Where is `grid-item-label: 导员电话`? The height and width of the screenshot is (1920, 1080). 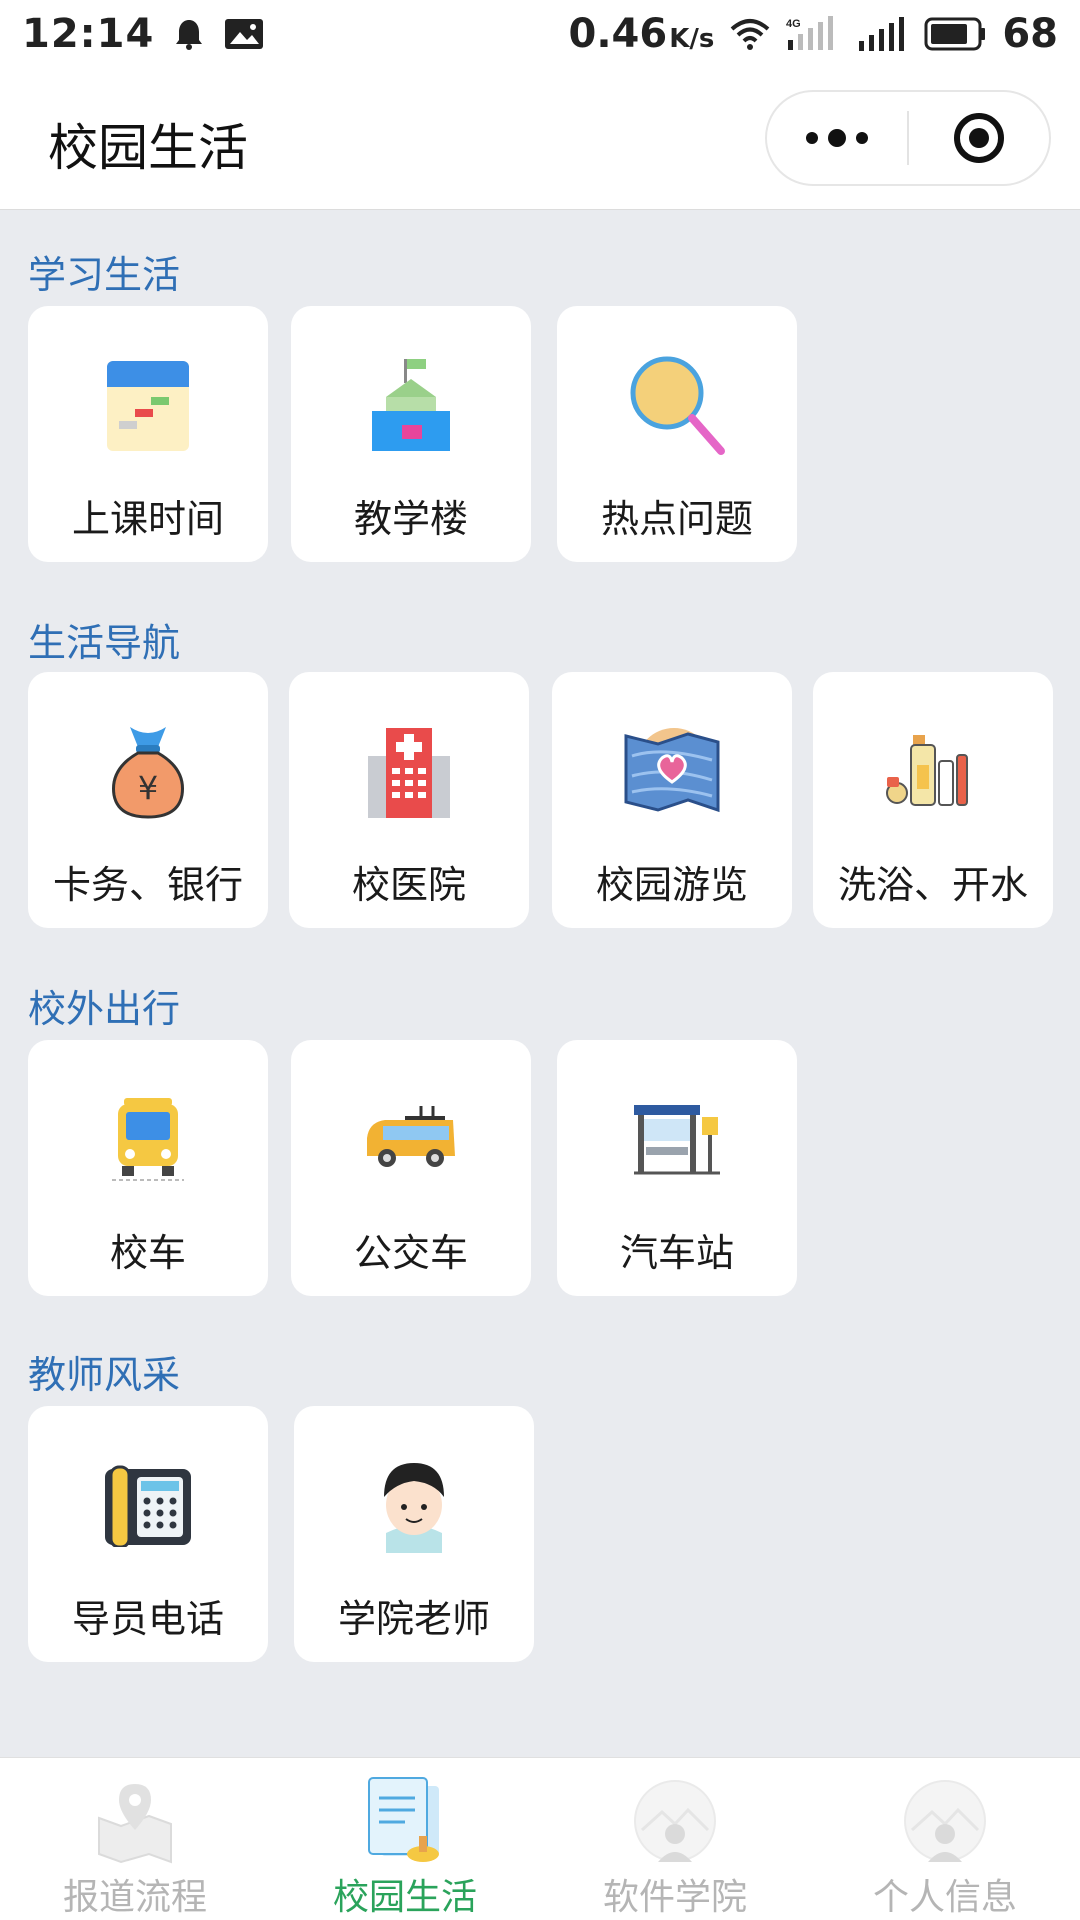 grid-item-label: 导员电话 is located at coordinates (147, 1619).